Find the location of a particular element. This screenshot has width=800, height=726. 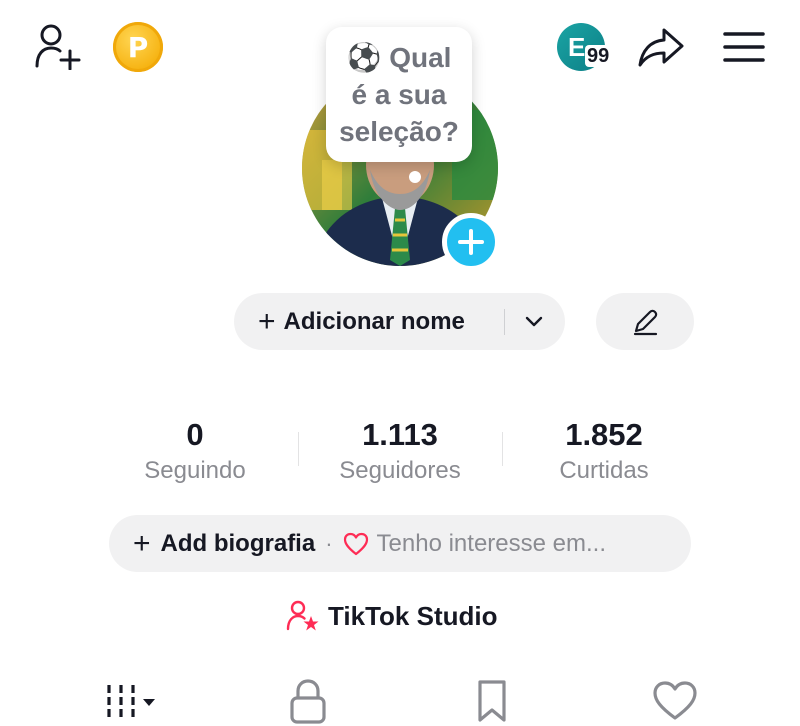

following-stat: 0 Seguindo is located at coordinates (195, 451).